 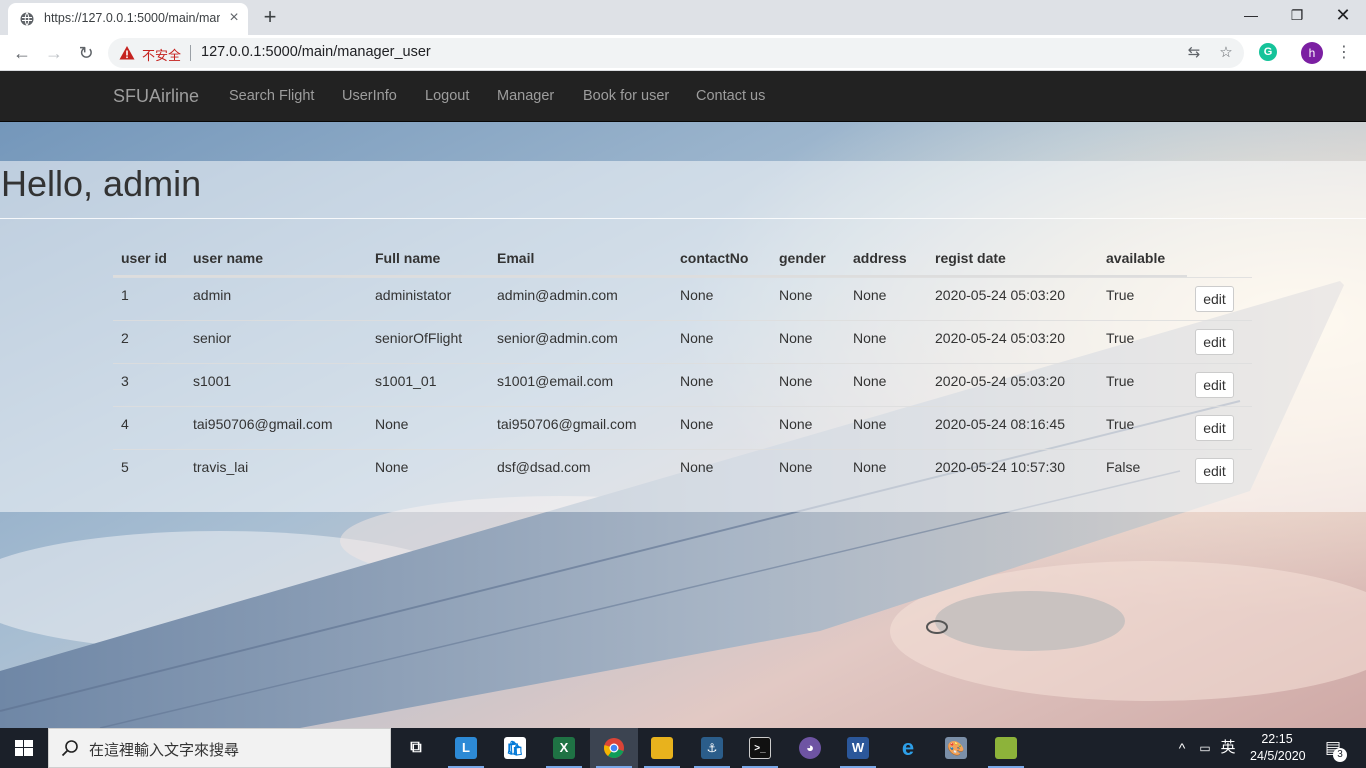 I want to click on chrome-icon, so click(x=614, y=748).